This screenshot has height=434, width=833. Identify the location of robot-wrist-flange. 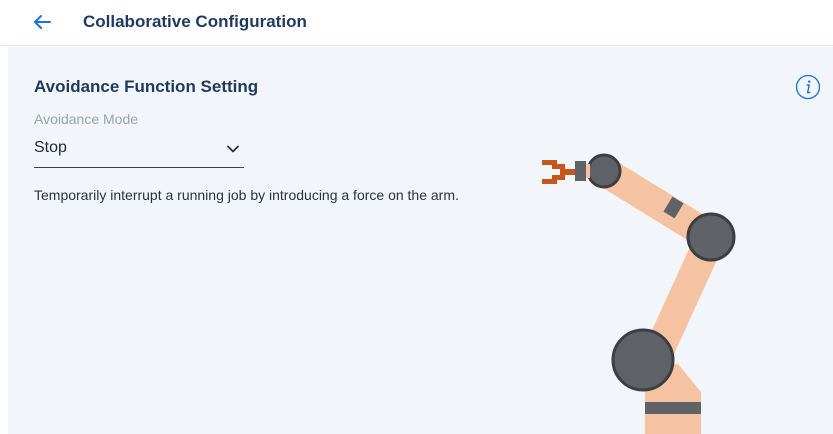
(580, 171).